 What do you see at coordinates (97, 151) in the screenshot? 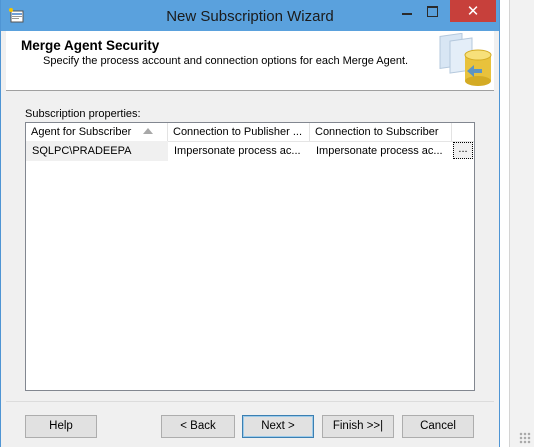
I see `cell-agent: SQLPC\PRADEEPA` at bounding box center [97, 151].